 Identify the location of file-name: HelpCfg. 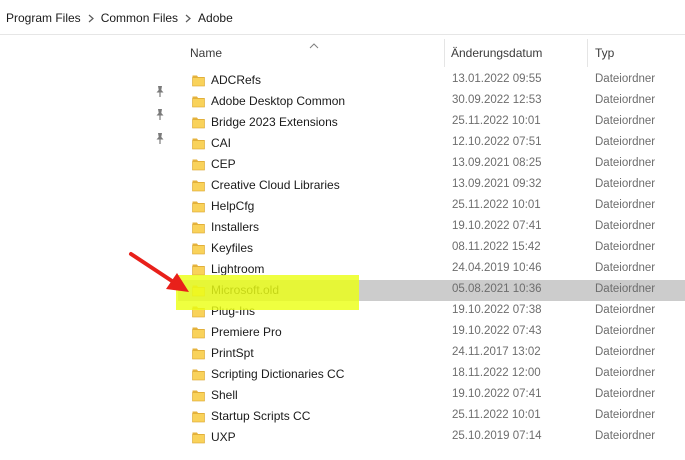
(233, 206).